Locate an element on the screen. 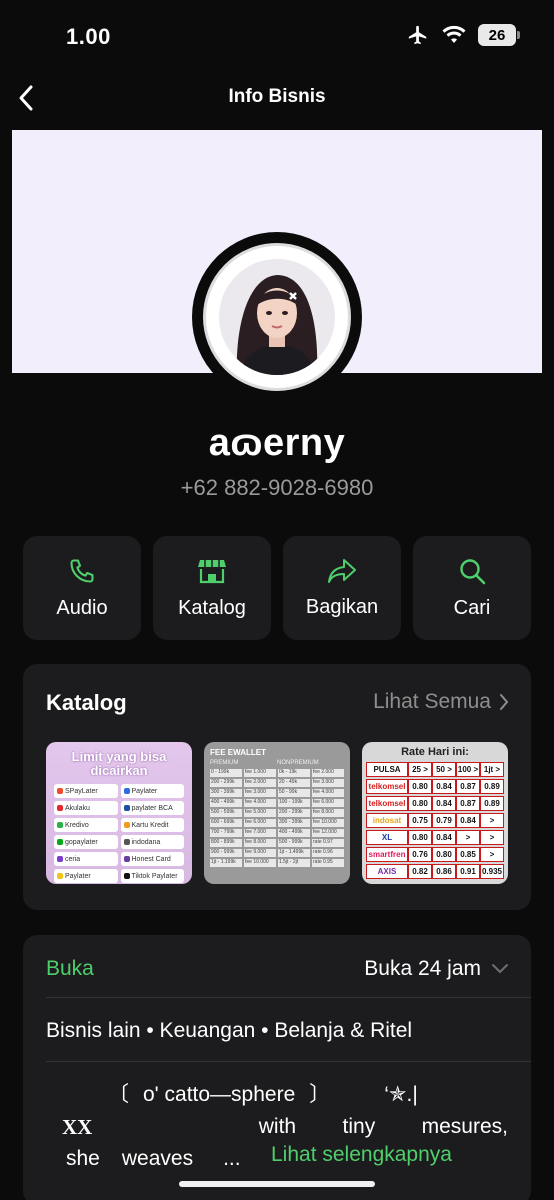 This screenshot has width=554, height=1200. list-item: Kredivo is located at coordinates (86, 825).